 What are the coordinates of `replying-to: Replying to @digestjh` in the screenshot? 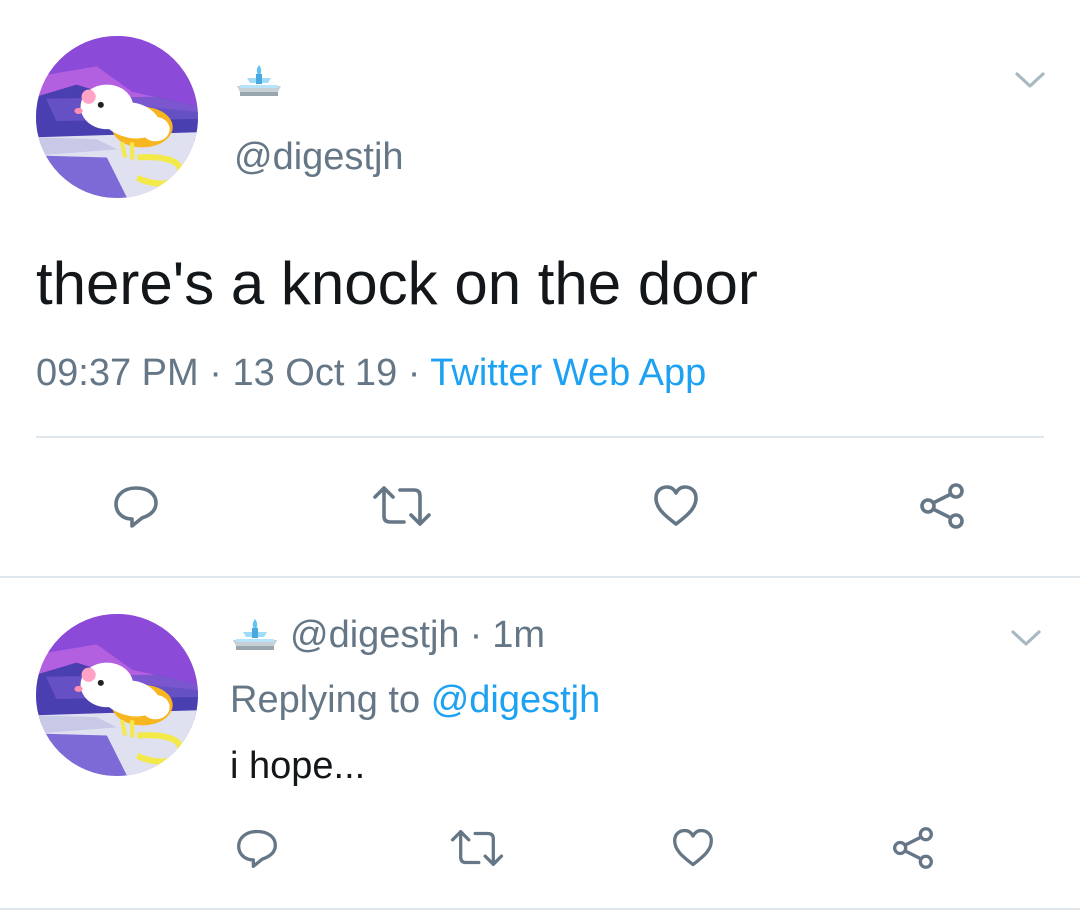 It's located at (415, 700).